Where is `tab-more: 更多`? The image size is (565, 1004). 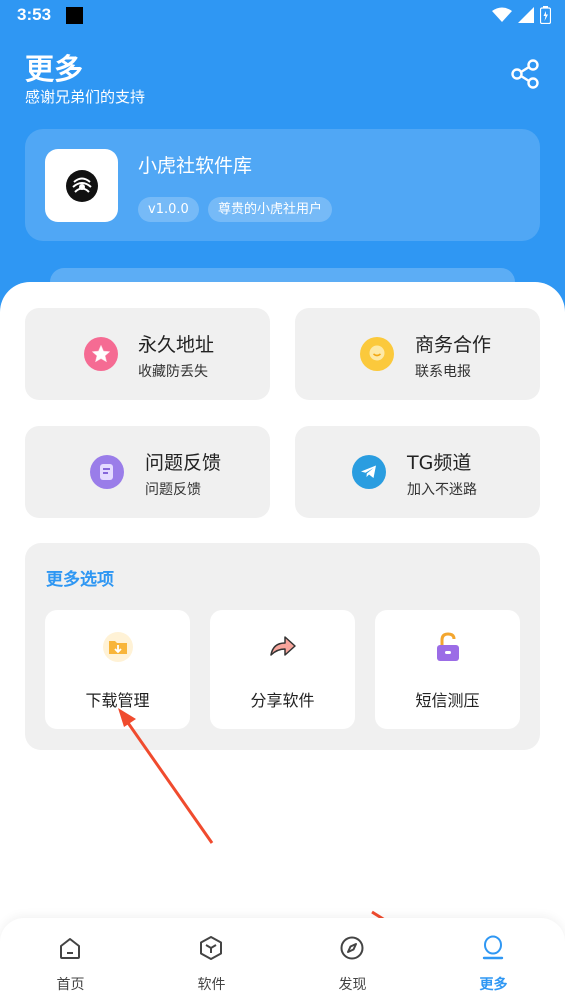
tab-more: 更多 is located at coordinates (493, 961).